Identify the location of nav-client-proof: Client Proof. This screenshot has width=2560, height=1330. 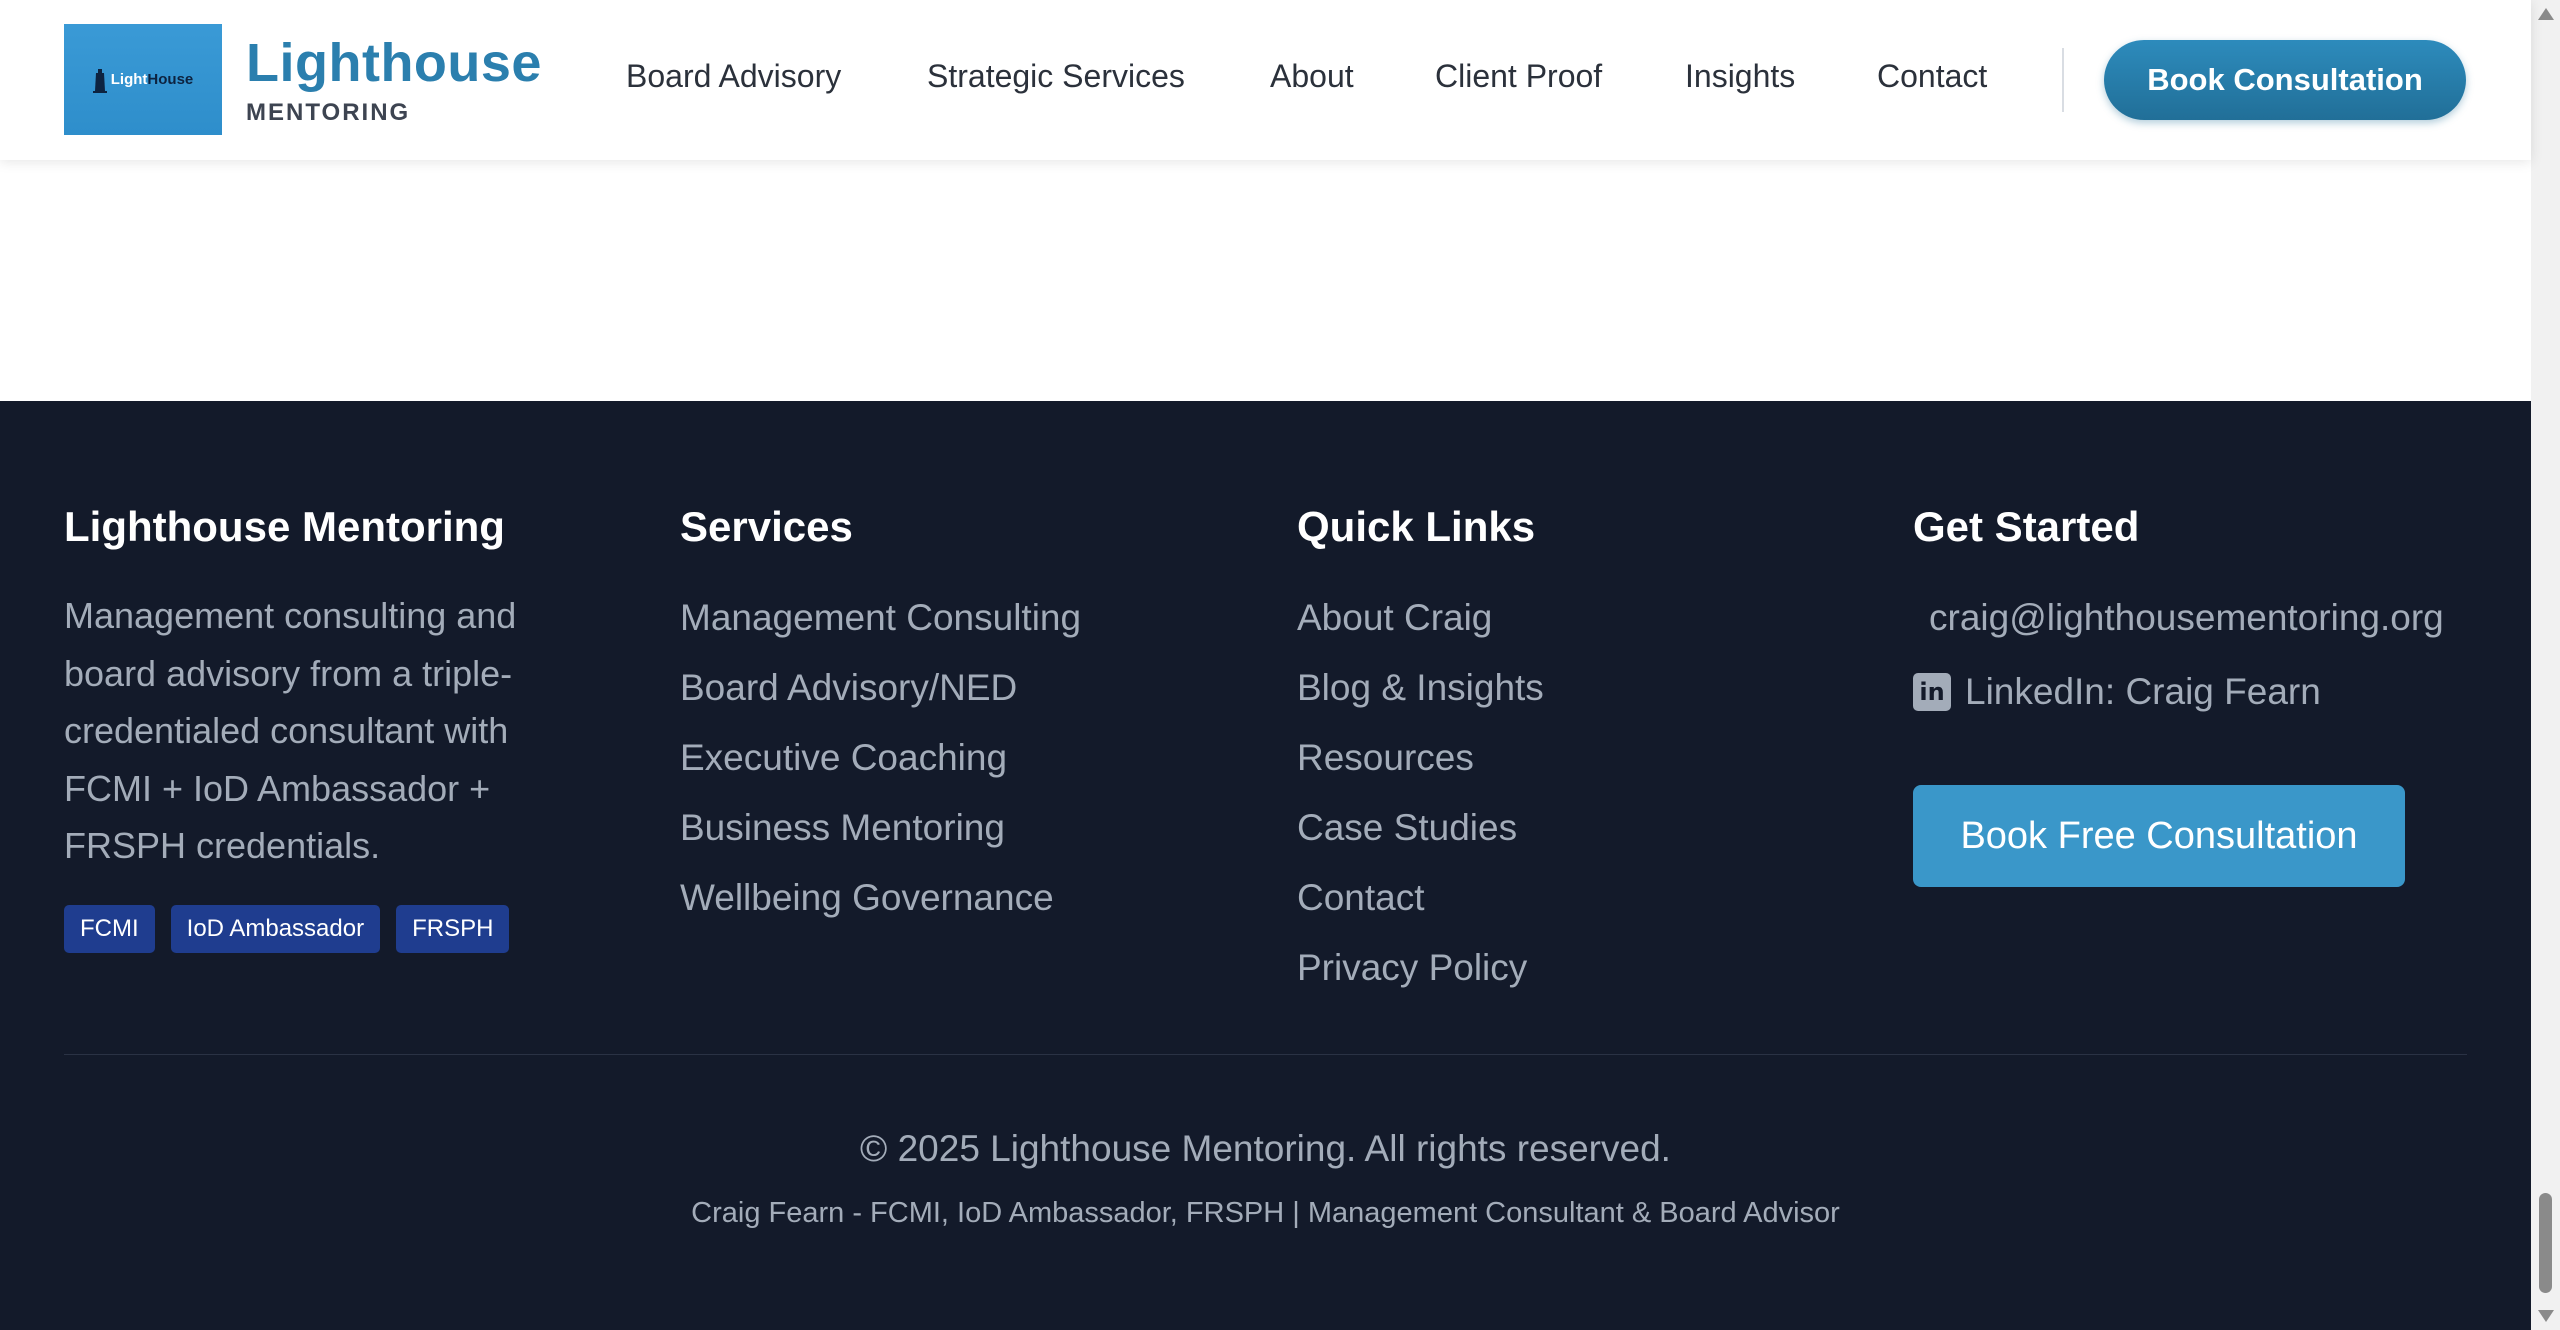
(1518, 76).